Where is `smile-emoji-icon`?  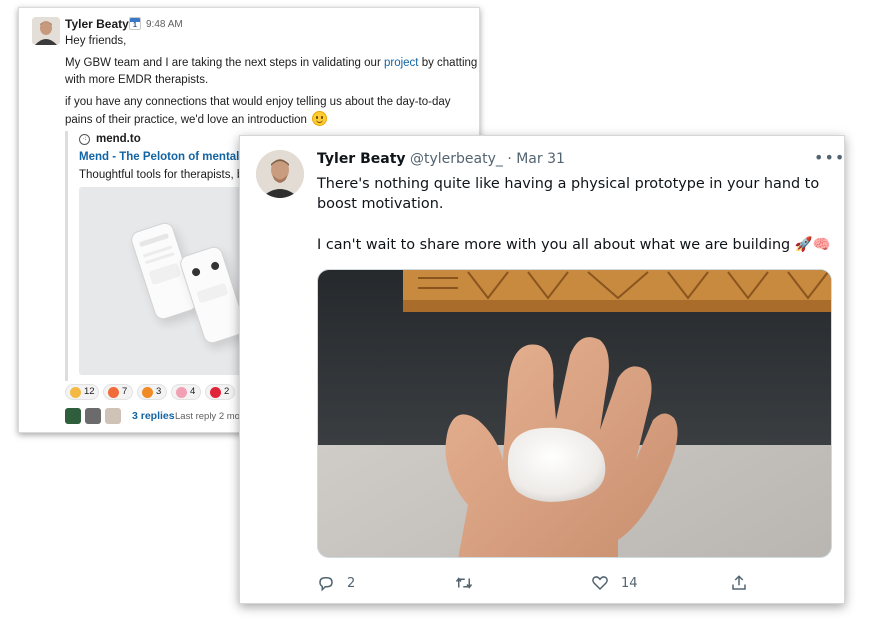
smile-emoji-icon is located at coordinates (320, 118).